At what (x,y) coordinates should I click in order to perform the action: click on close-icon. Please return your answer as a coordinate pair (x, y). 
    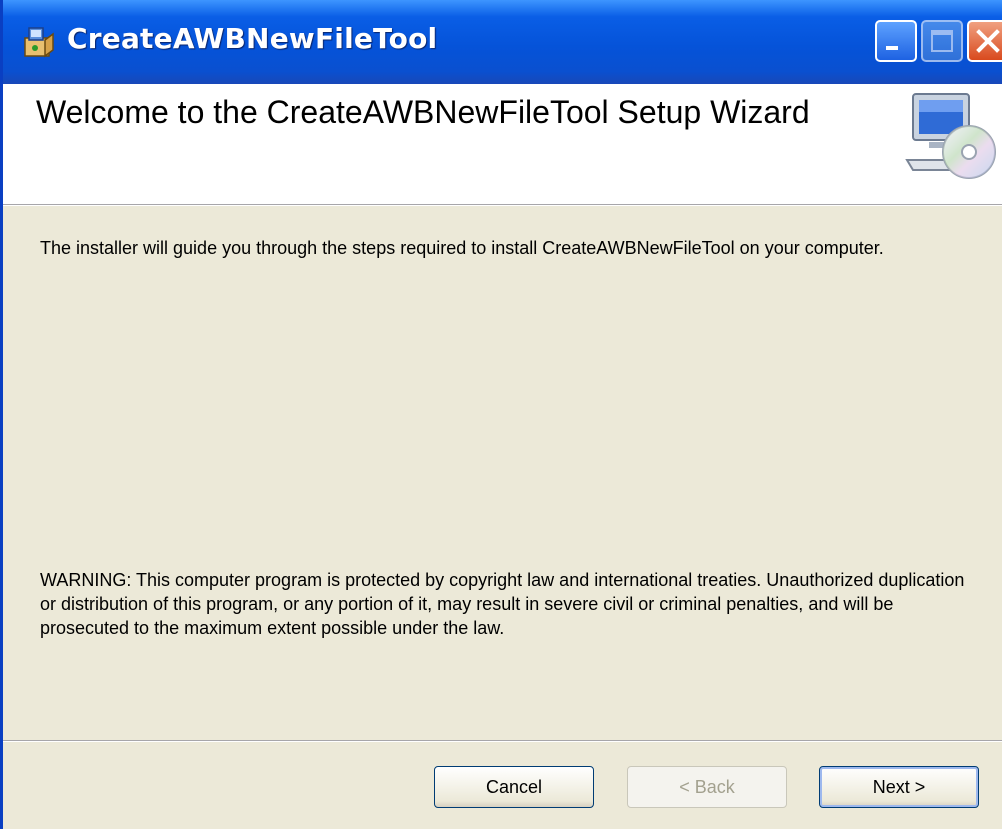
    Looking at the image, I should click on (988, 41).